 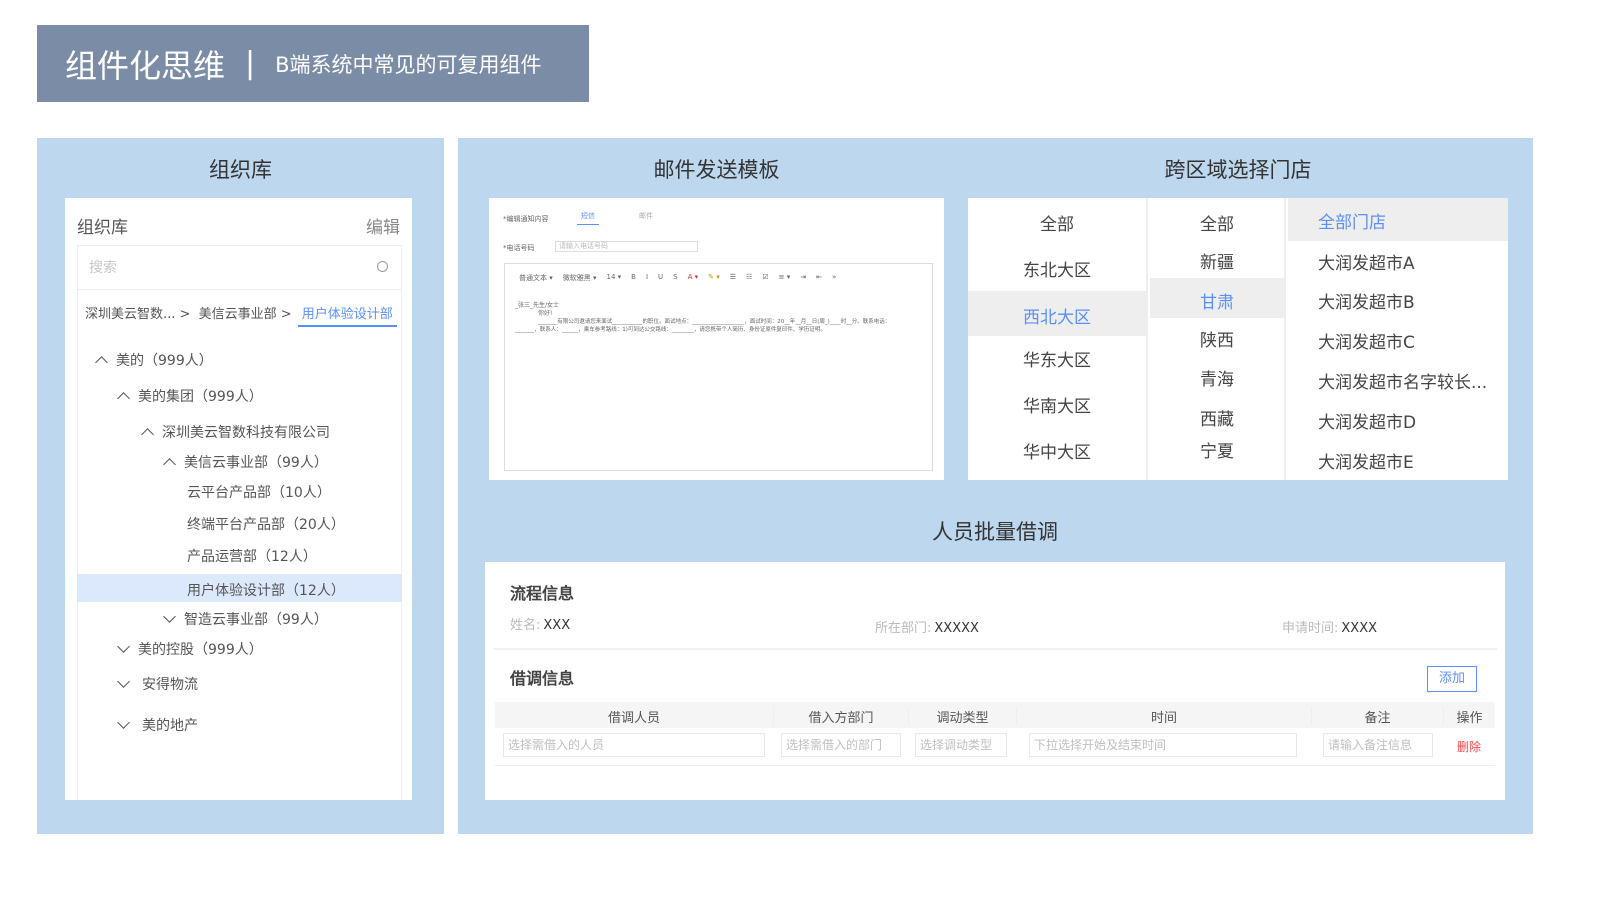 I want to click on phone-input: 请输入电话号码, so click(x=626, y=246).